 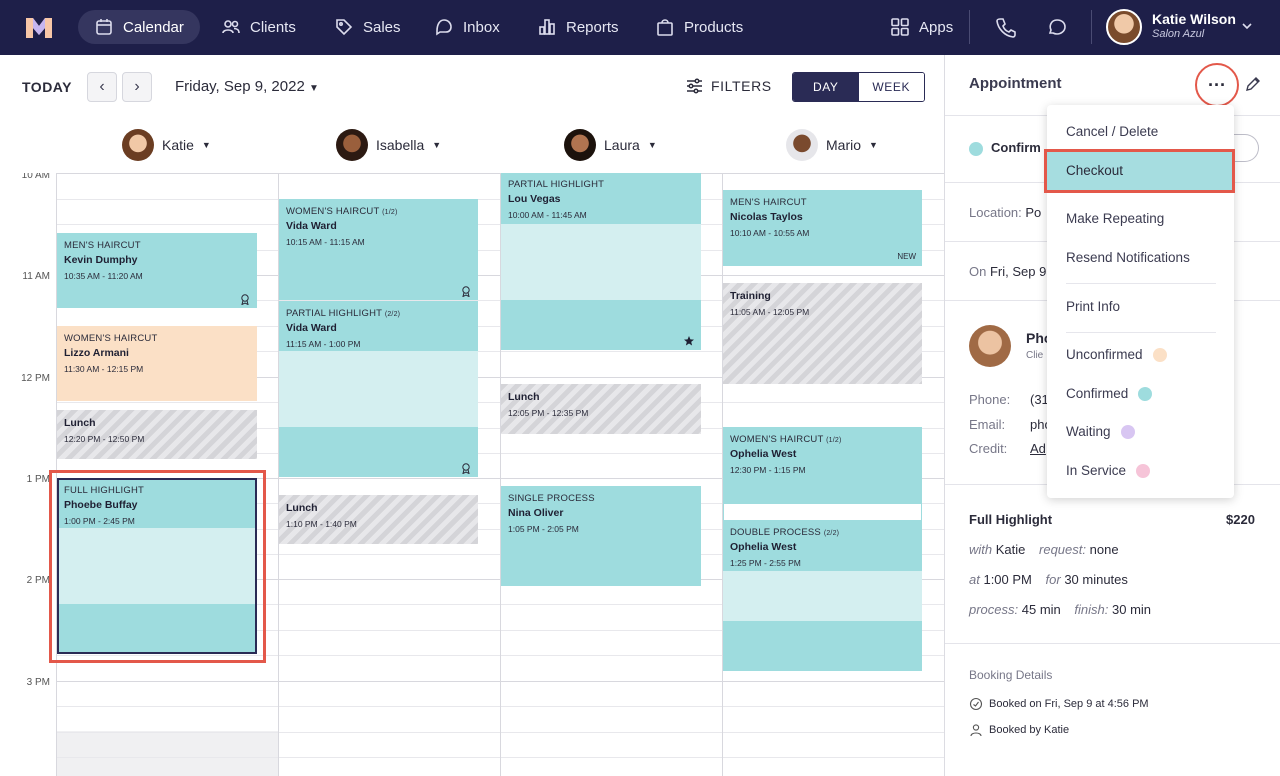 I want to click on process-finish-row: process: 45 min finish: 30 min, so click(x=1060, y=609).